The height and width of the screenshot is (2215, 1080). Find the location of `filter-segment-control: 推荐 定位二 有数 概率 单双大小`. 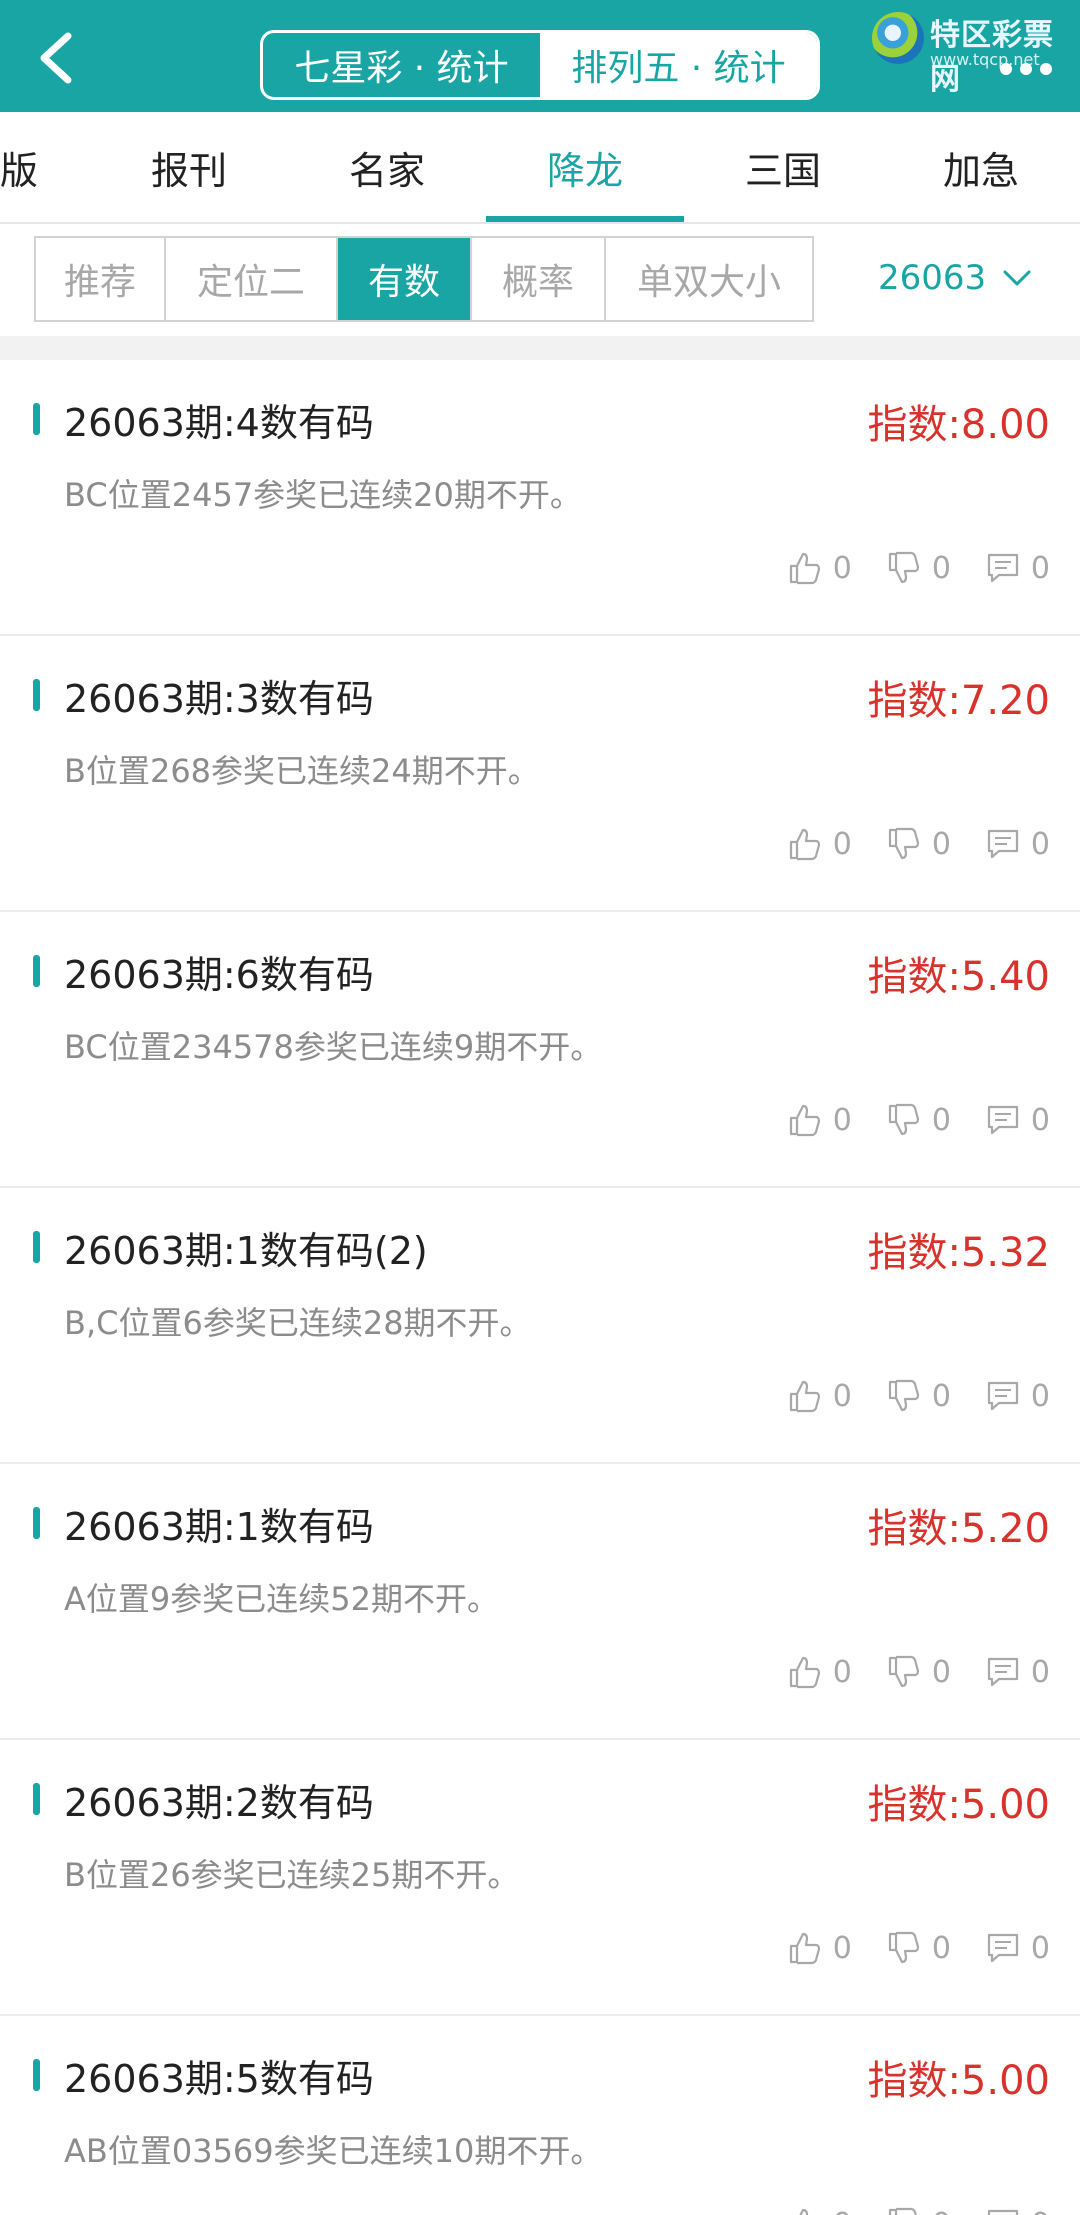

filter-segment-control: 推荐 定位二 有数 概率 单双大小 is located at coordinates (424, 279).